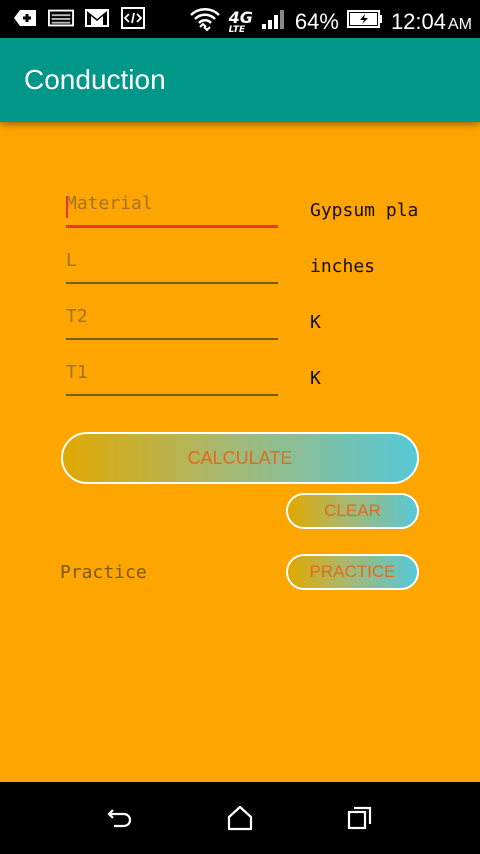  I want to click on t2-input, so click(172, 320).